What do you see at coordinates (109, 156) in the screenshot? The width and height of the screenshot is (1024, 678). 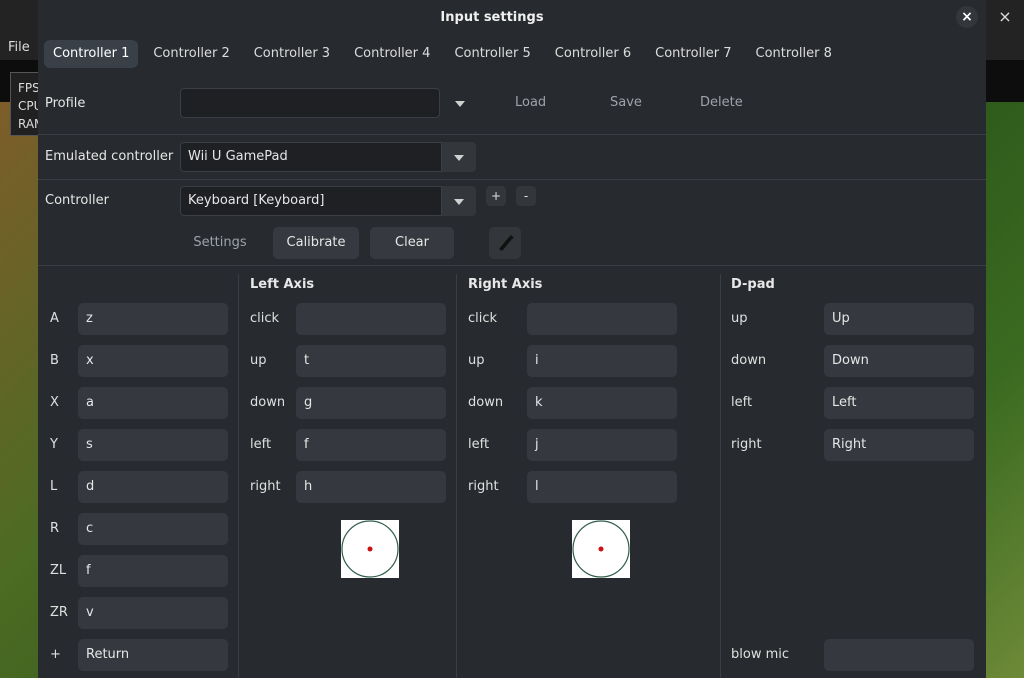 I see `emulated-controller-label: Emulated controller` at bounding box center [109, 156].